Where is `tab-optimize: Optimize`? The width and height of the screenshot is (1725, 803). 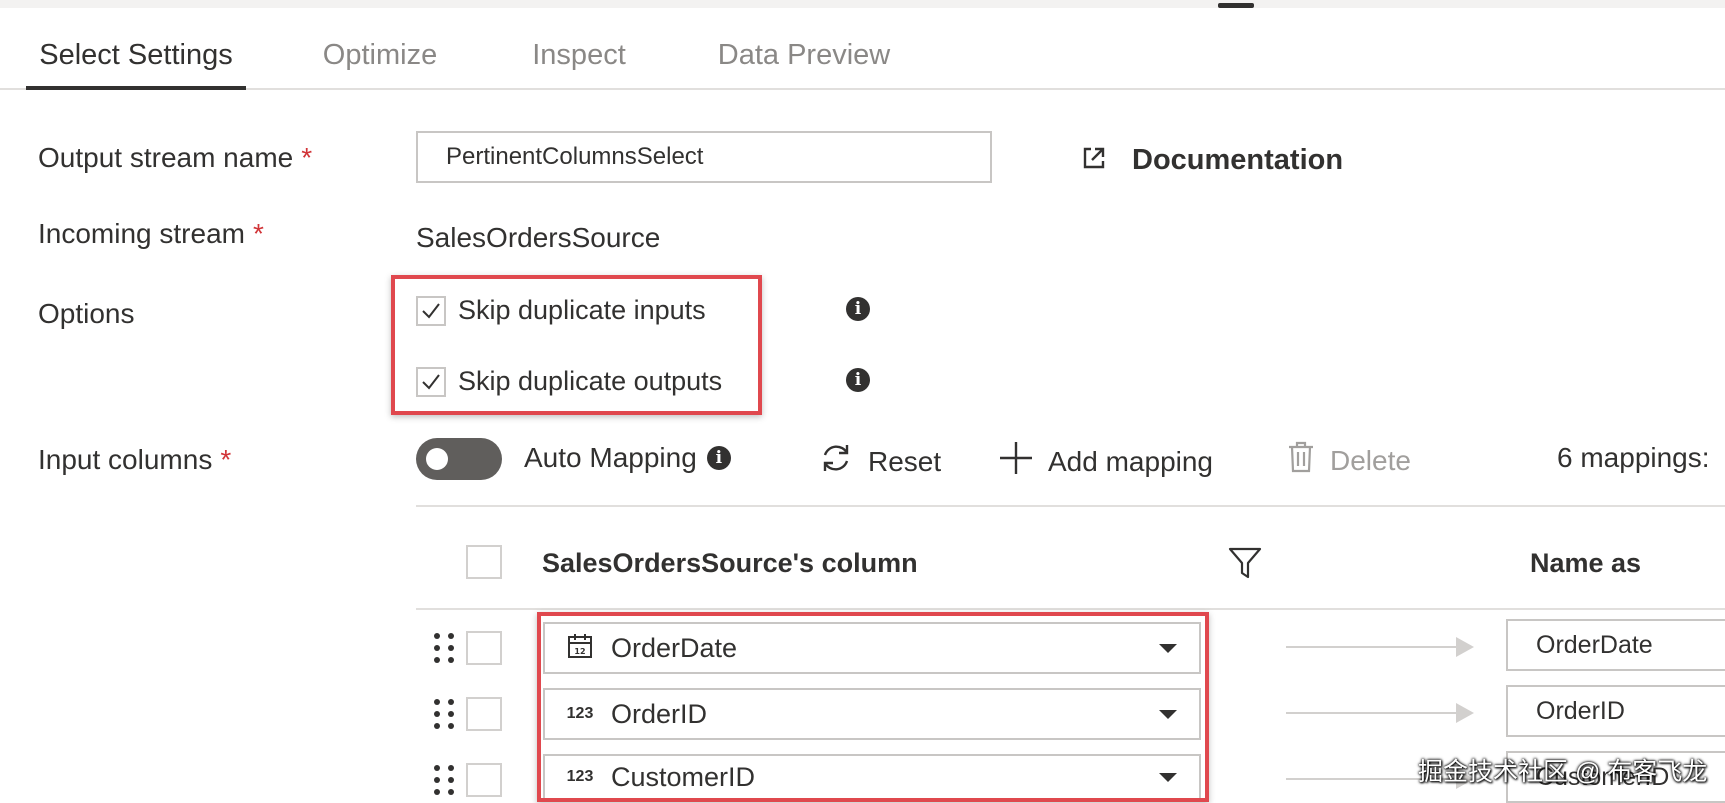
tab-optimize: Optimize is located at coordinates (380, 55).